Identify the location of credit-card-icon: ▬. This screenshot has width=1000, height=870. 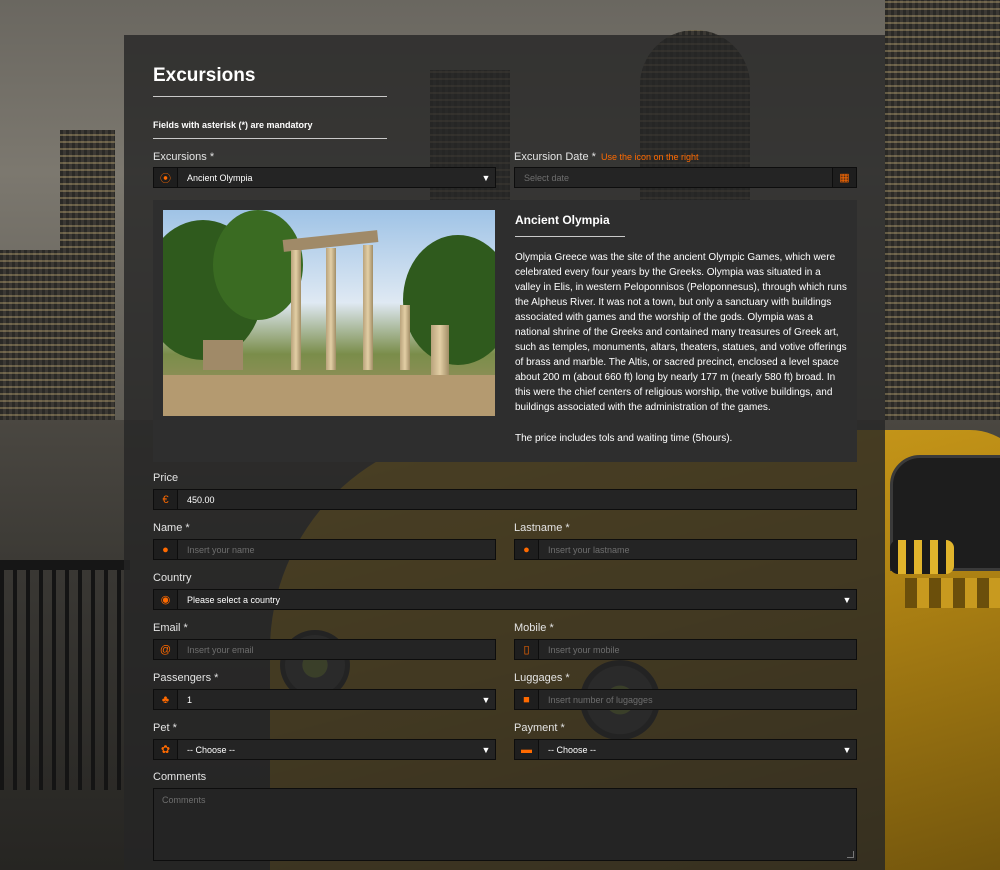
(527, 749).